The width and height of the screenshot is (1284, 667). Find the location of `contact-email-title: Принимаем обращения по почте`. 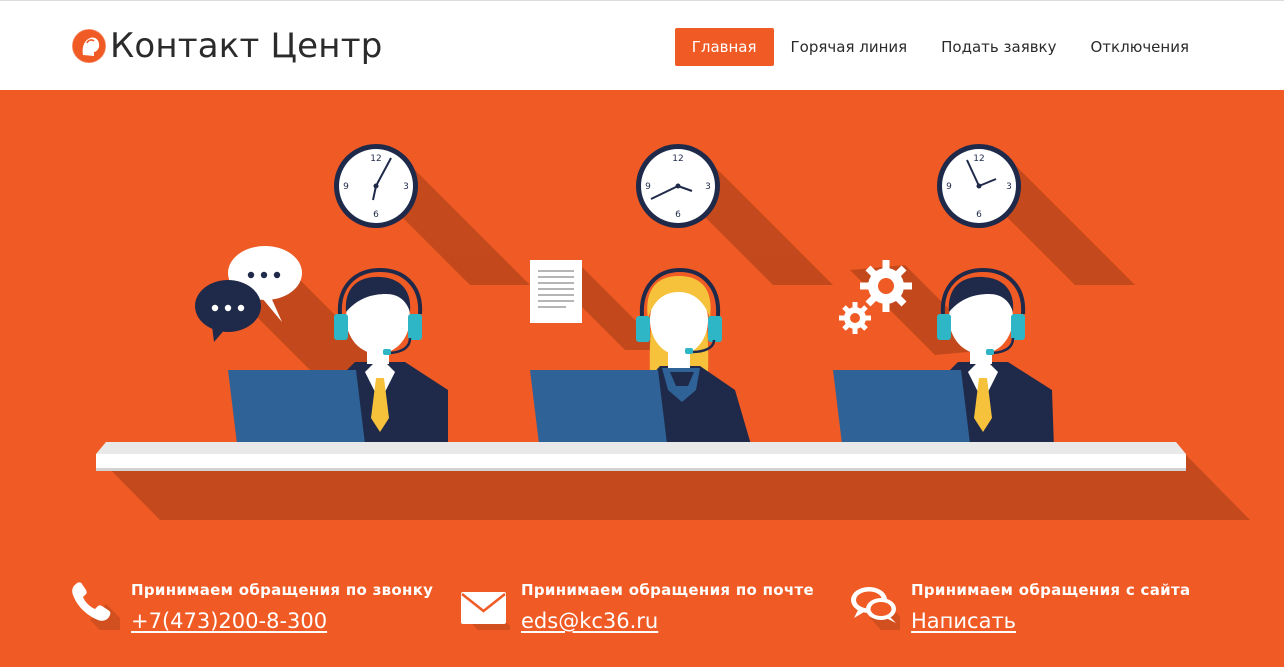

contact-email-title: Принимаем обращения по почте is located at coordinates (667, 590).